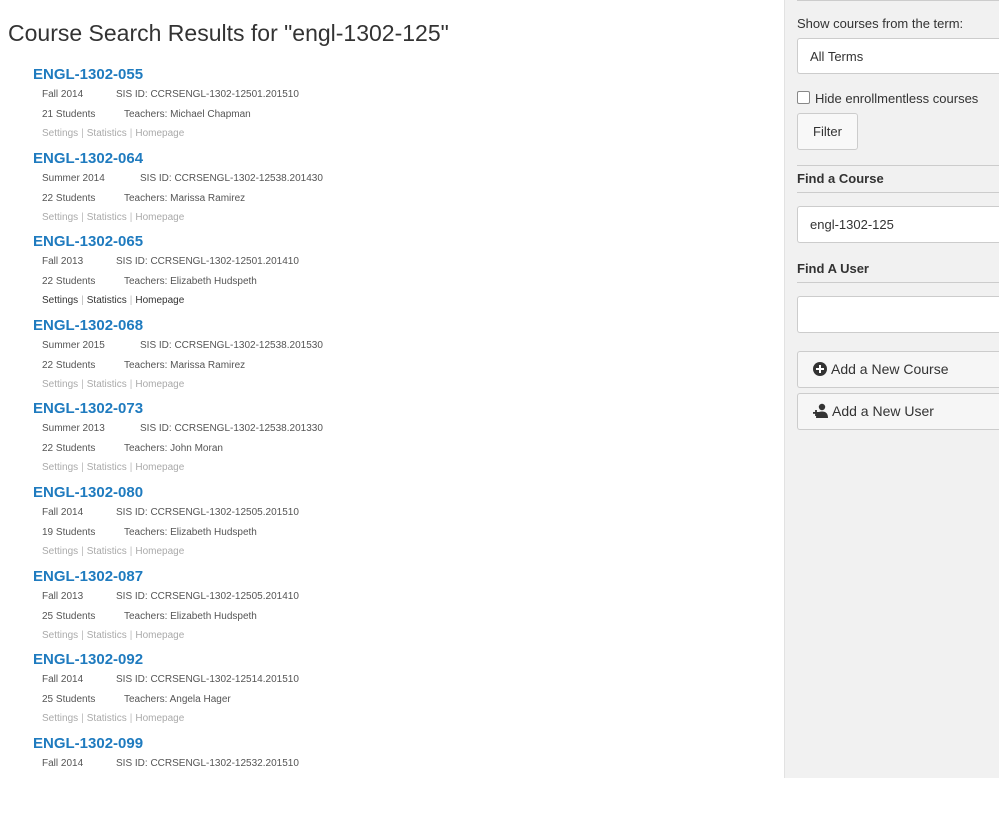 Image resolution: width=999 pixels, height=816 pixels. Describe the element at coordinates (898, 56) in the screenshot. I see `term-select: All Terms` at that location.